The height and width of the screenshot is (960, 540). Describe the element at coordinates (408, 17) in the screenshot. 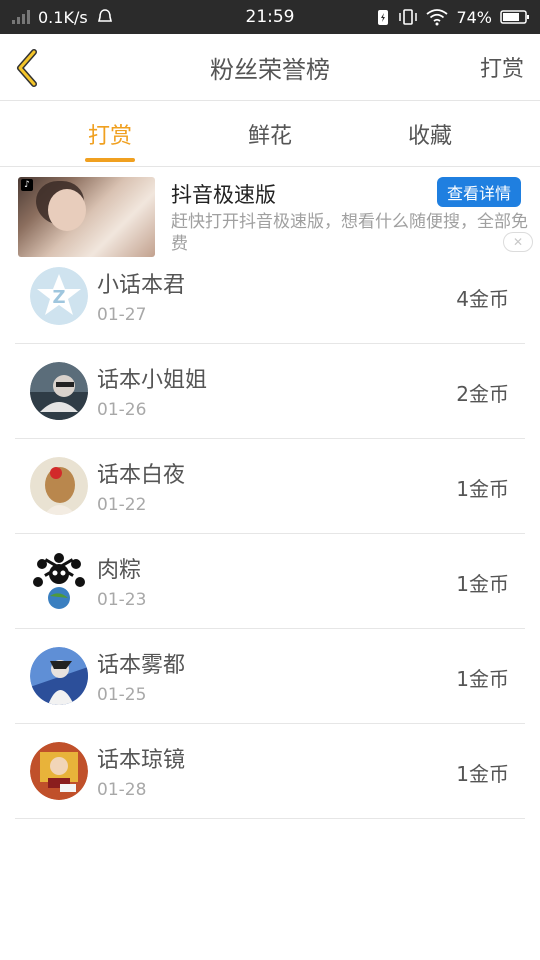

I see `vibrate-icon` at that location.